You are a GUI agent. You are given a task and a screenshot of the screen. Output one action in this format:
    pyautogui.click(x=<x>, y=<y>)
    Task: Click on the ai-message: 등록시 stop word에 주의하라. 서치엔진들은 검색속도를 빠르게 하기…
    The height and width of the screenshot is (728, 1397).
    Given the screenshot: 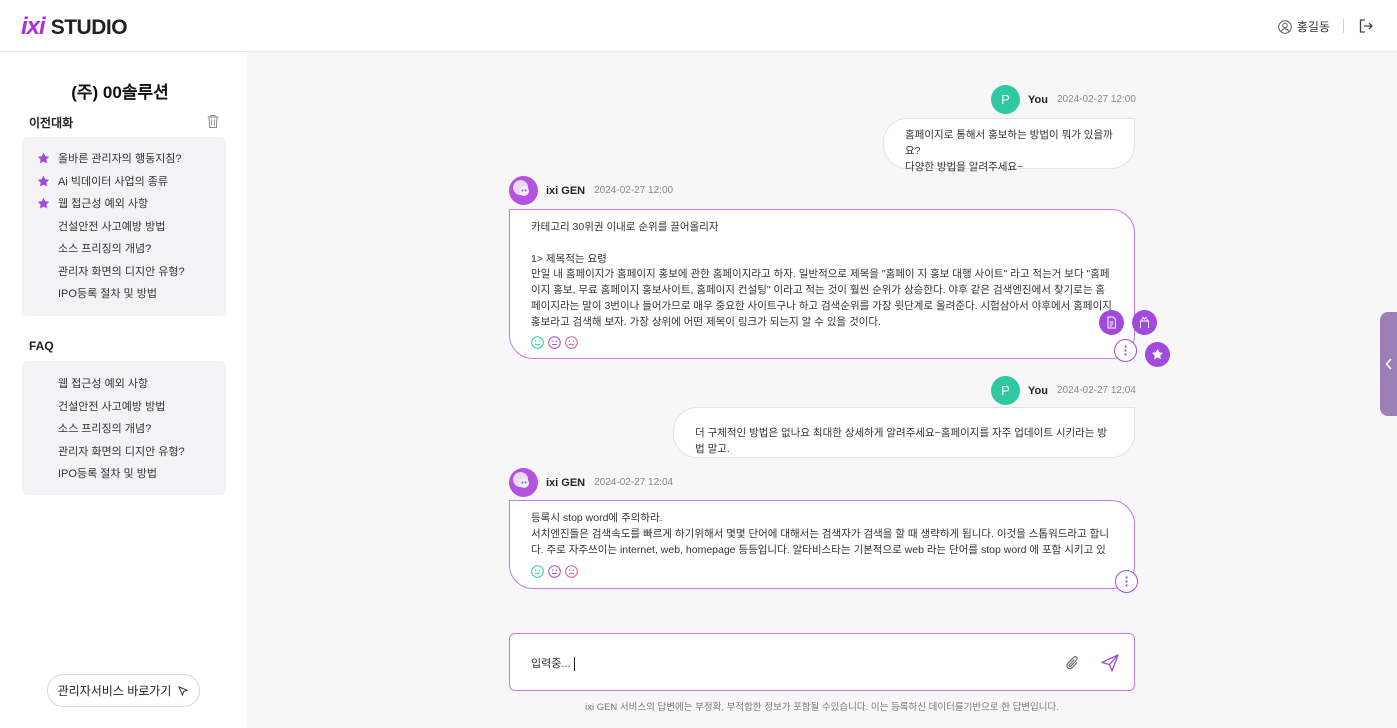 What is the action you would take?
    pyautogui.click(x=822, y=544)
    